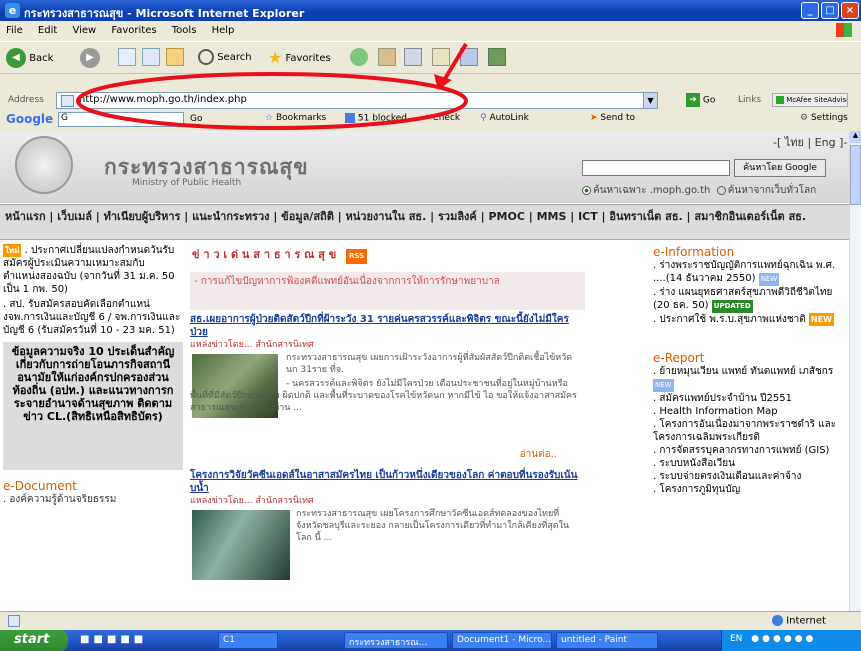 This screenshot has height=651, width=861. What do you see at coordinates (359, 57) in the screenshot?
I see `media-button` at bounding box center [359, 57].